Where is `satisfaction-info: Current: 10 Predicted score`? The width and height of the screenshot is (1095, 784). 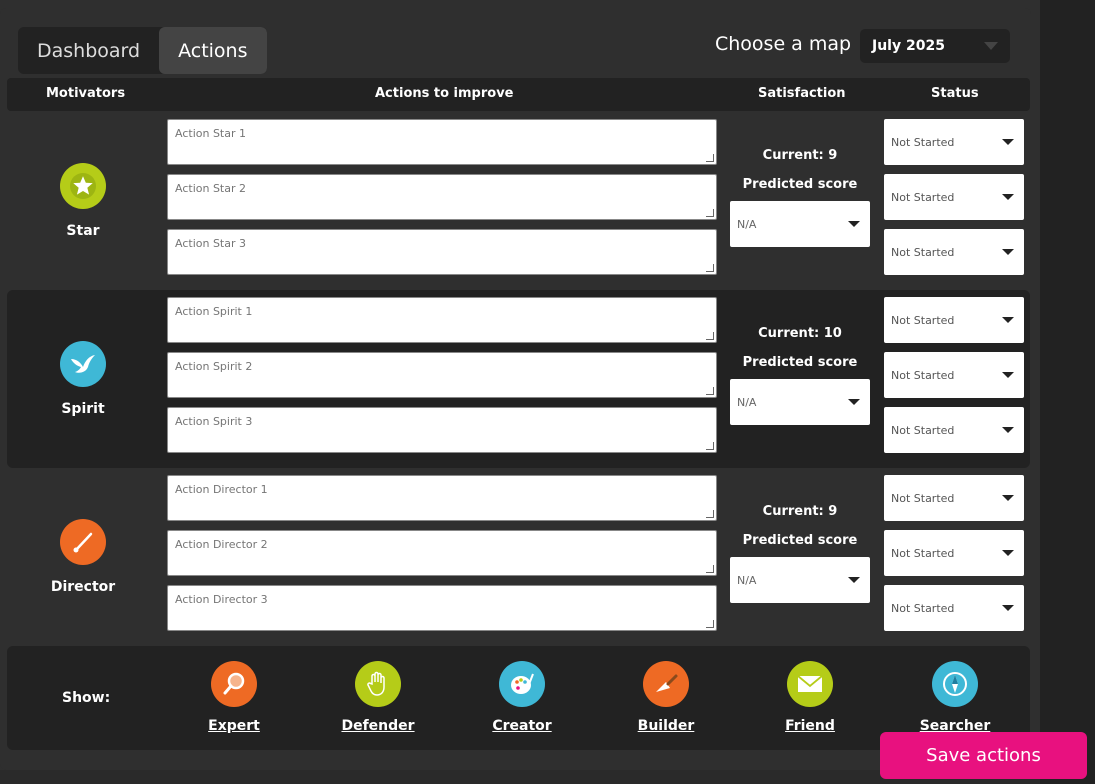
satisfaction-info: Current: 10 Predicted score is located at coordinates (800, 348).